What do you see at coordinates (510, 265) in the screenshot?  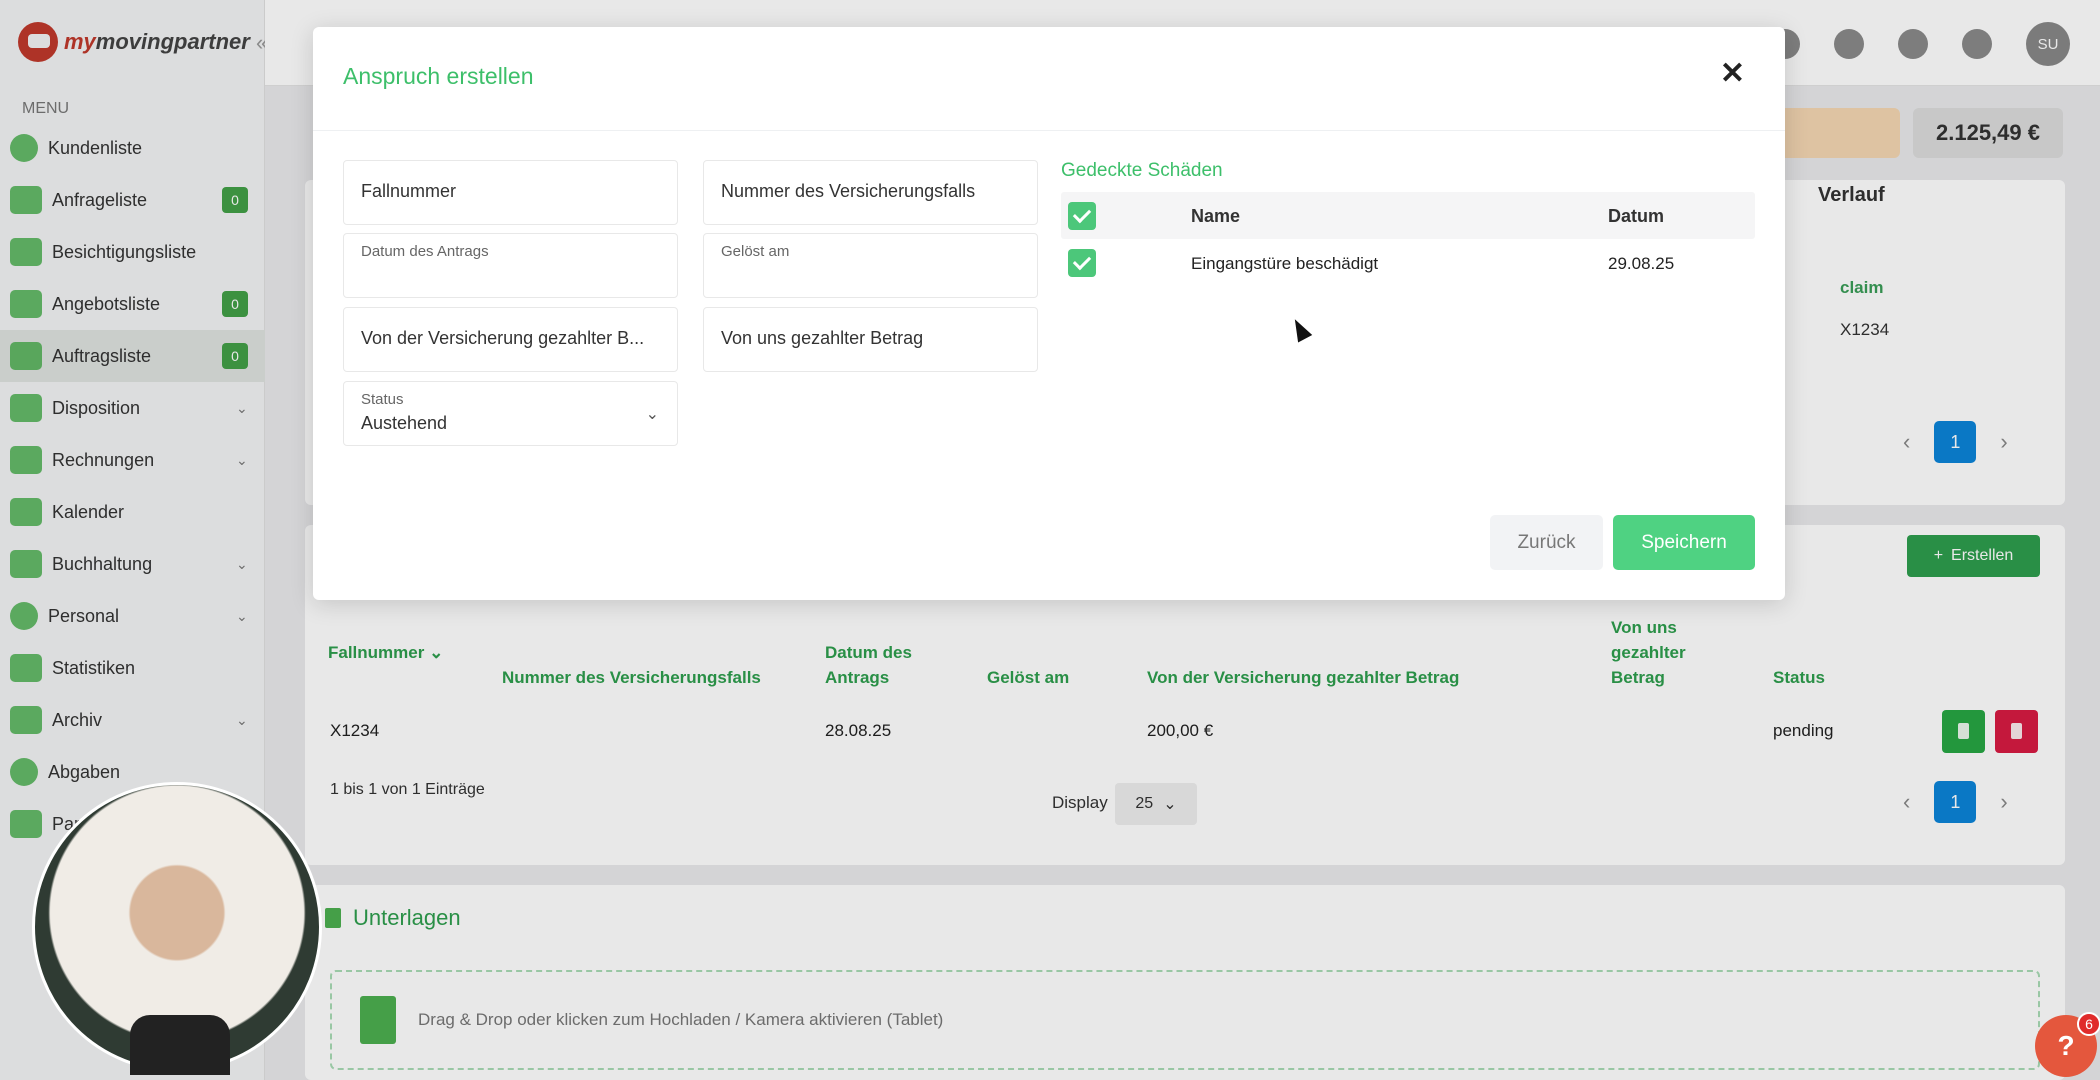 I see `datum-antrag-field: Datum des Antrags` at bounding box center [510, 265].